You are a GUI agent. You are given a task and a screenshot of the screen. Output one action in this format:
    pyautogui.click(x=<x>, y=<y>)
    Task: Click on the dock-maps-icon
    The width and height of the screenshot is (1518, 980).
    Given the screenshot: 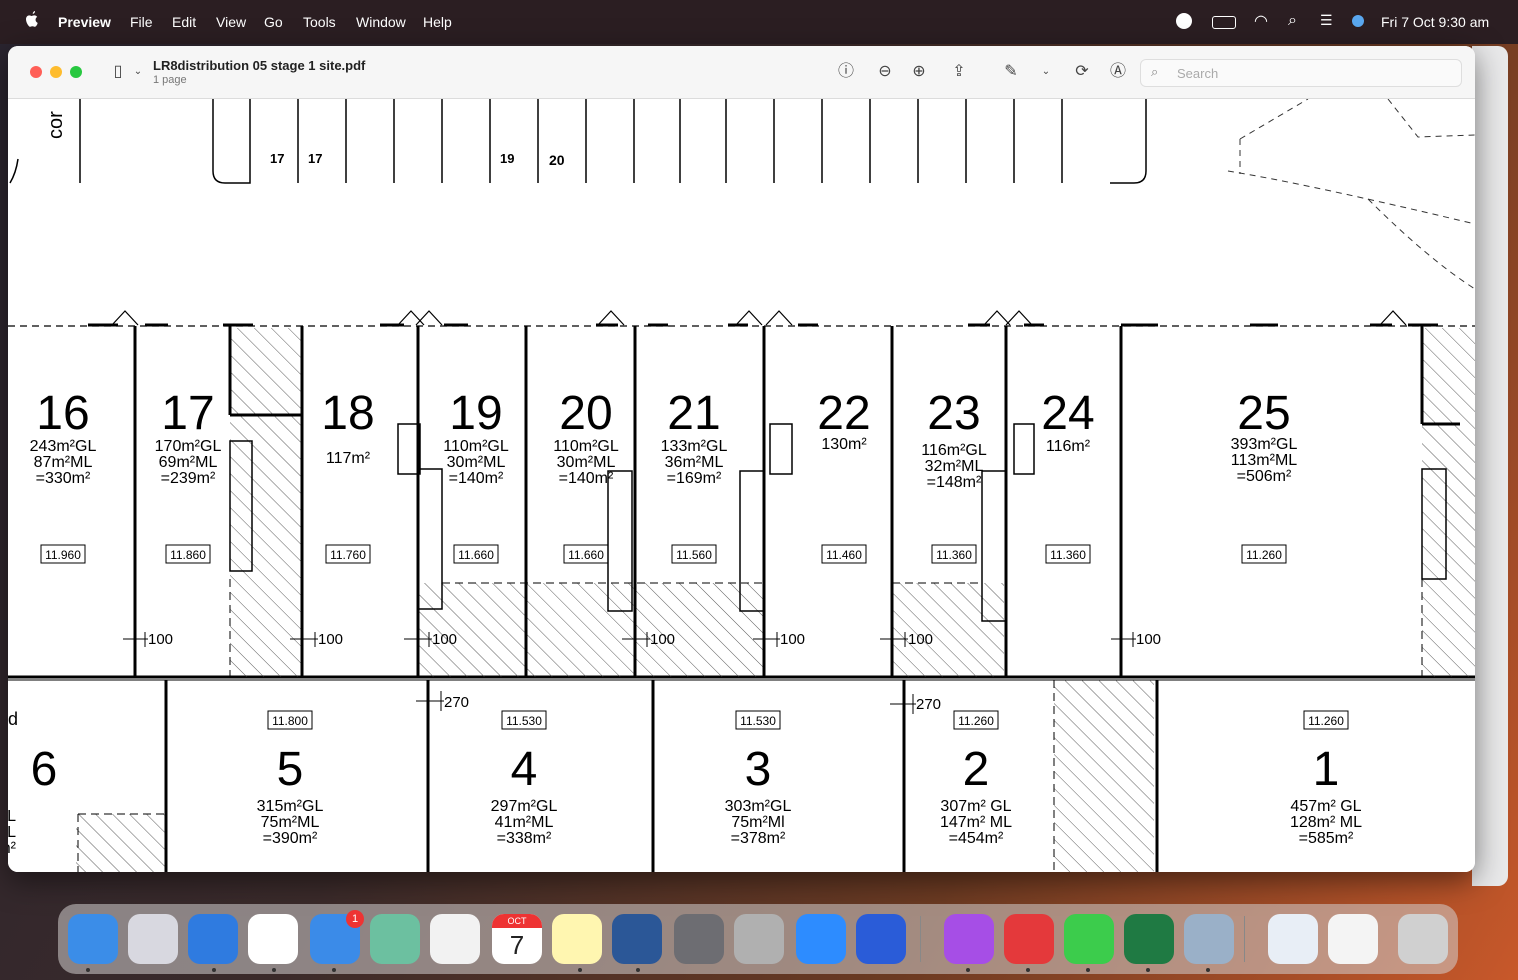 What is the action you would take?
    pyautogui.click(x=395, y=939)
    